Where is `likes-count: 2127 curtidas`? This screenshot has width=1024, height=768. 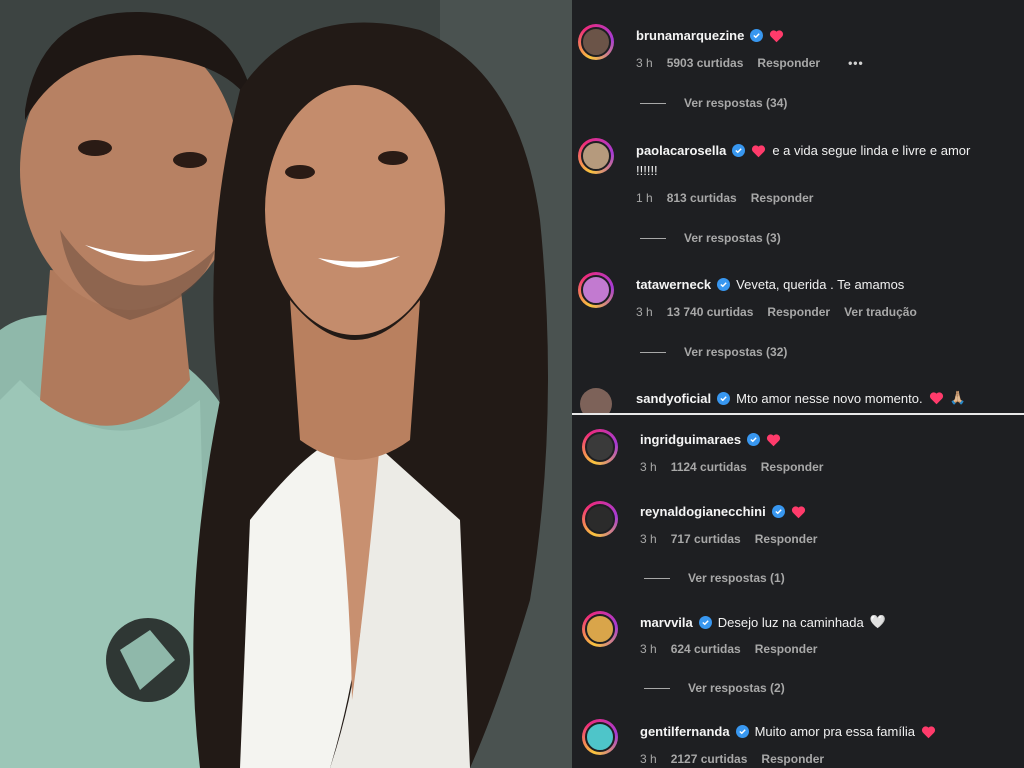 likes-count: 2127 curtidas is located at coordinates (709, 759).